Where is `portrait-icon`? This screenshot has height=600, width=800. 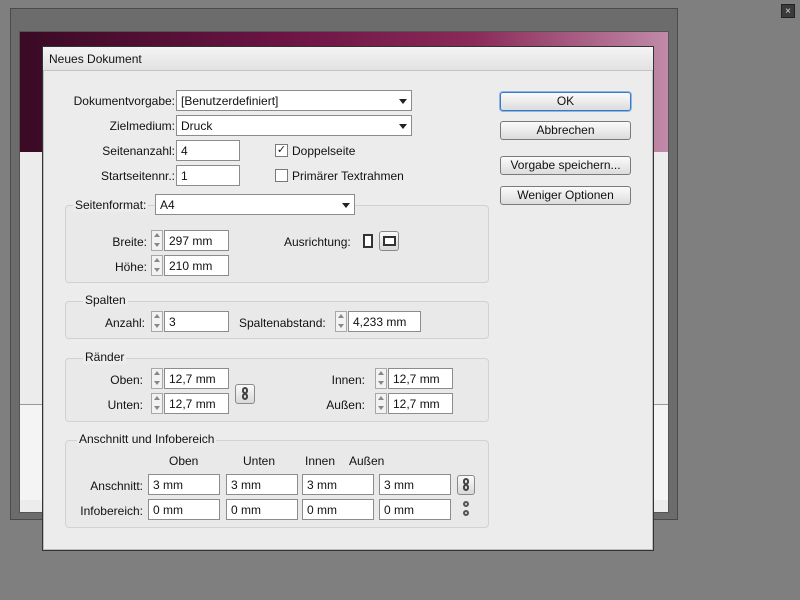 portrait-icon is located at coordinates (368, 242).